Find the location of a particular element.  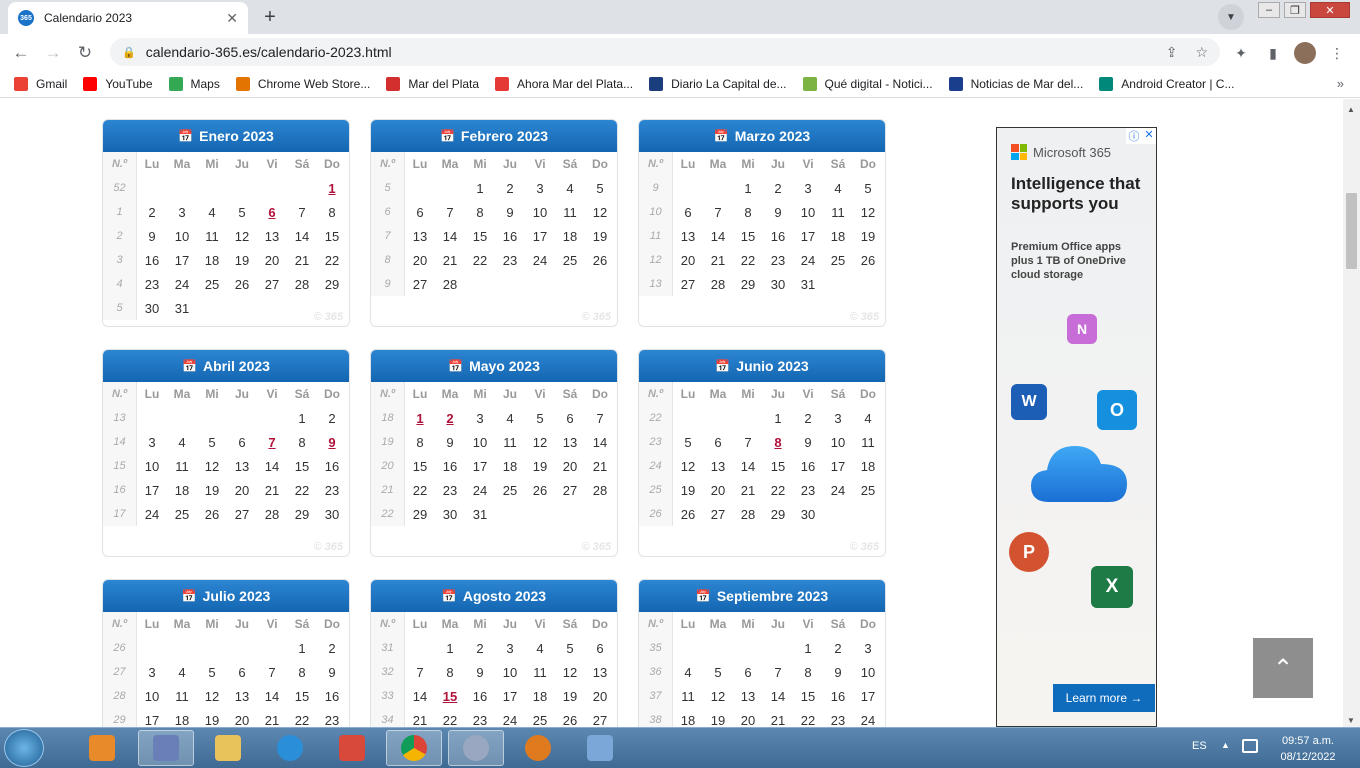

ad-close-icon: ✕ is located at coordinates (1148, 136).